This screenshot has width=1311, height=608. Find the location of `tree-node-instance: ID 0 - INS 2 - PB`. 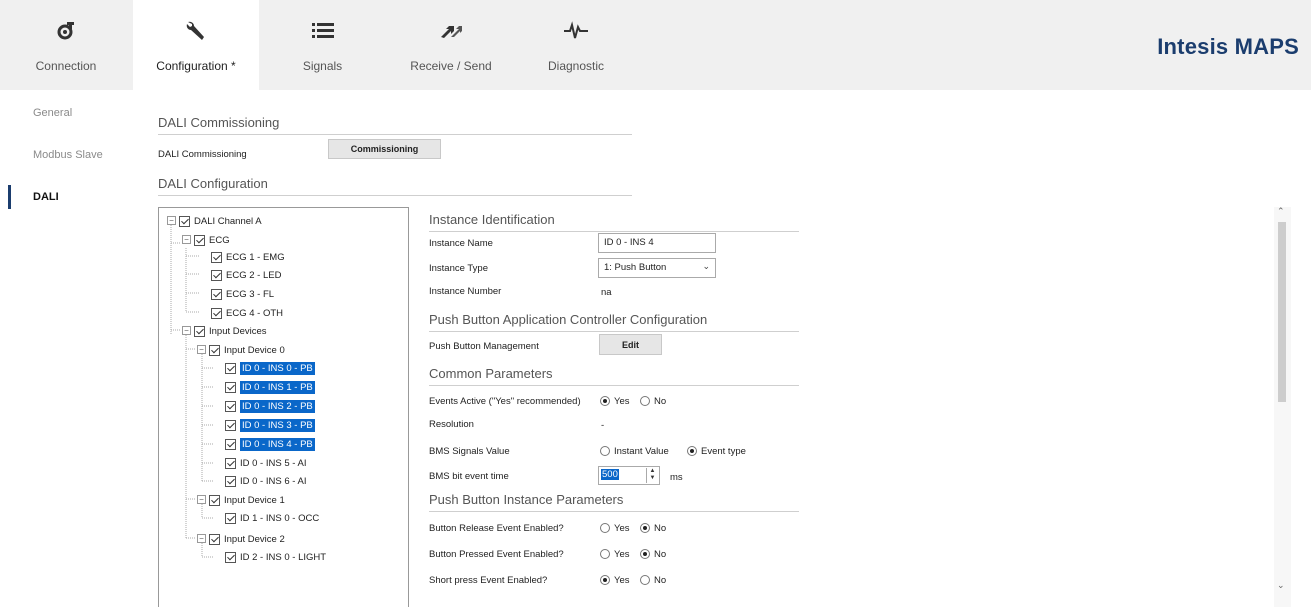

tree-node-instance: ID 0 - INS 2 - PB is located at coordinates (270, 406).